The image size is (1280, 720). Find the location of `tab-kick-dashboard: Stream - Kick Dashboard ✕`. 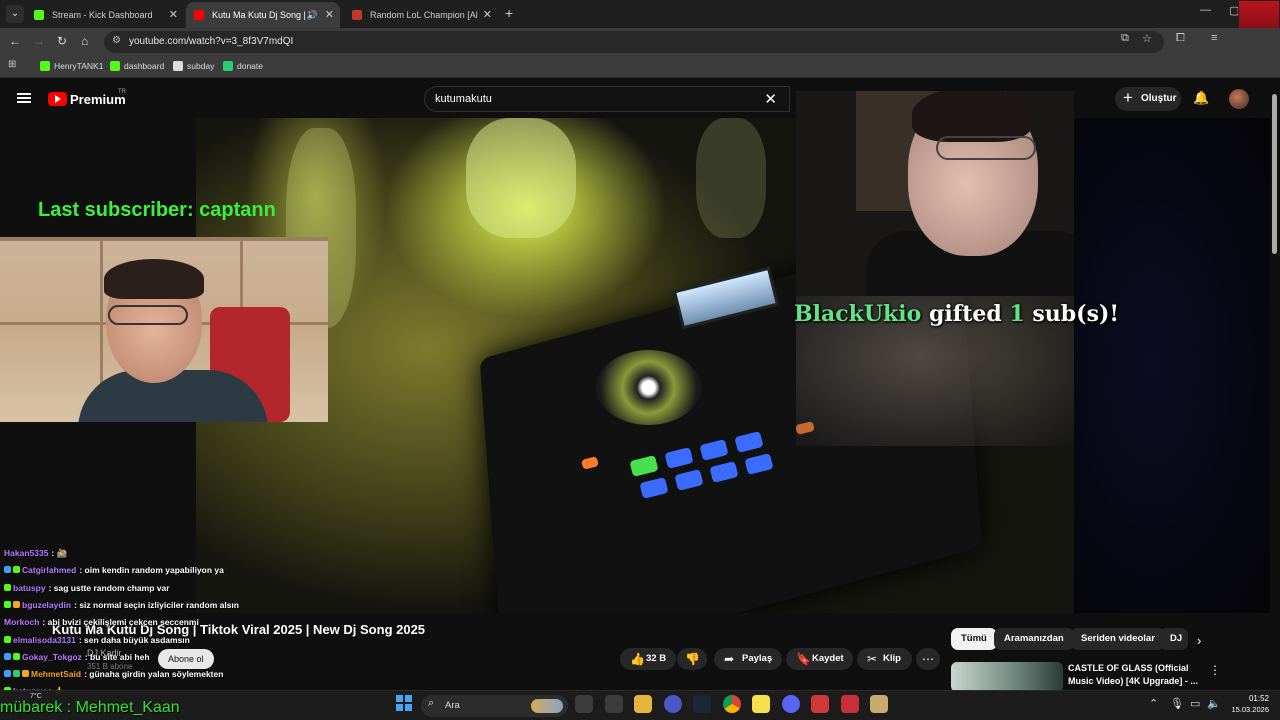

tab-kick-dashboard: Stream - Kick Dashboard ✕ is located at coordinates (105, 15).